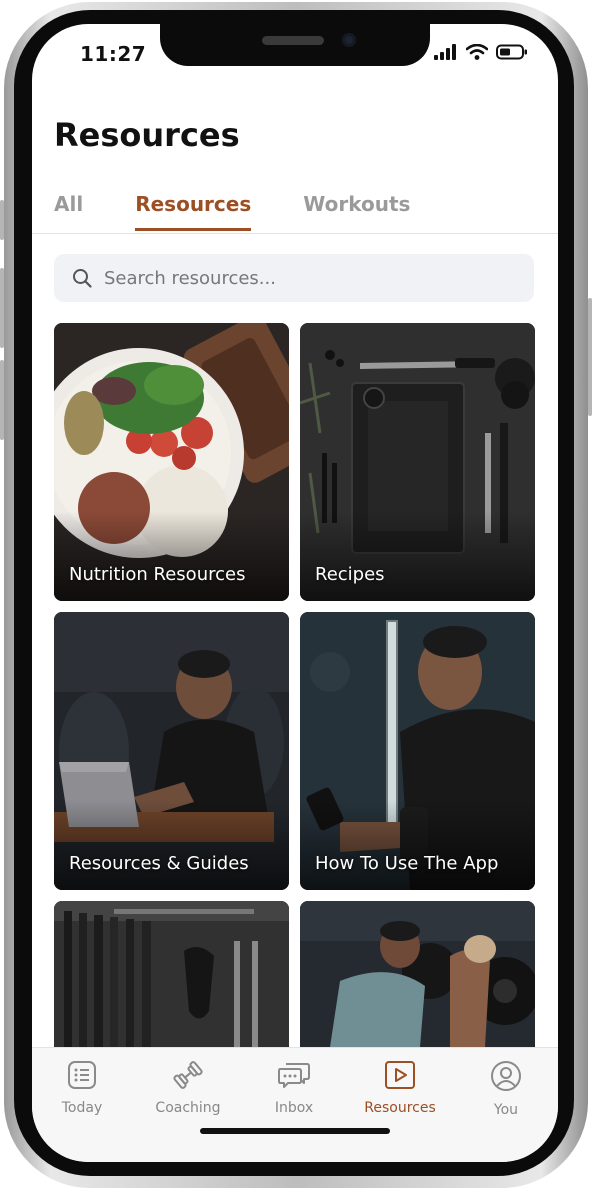 The width and height of the screenshot is (598, 1191). I want to click on power-button, so click(590, 357).